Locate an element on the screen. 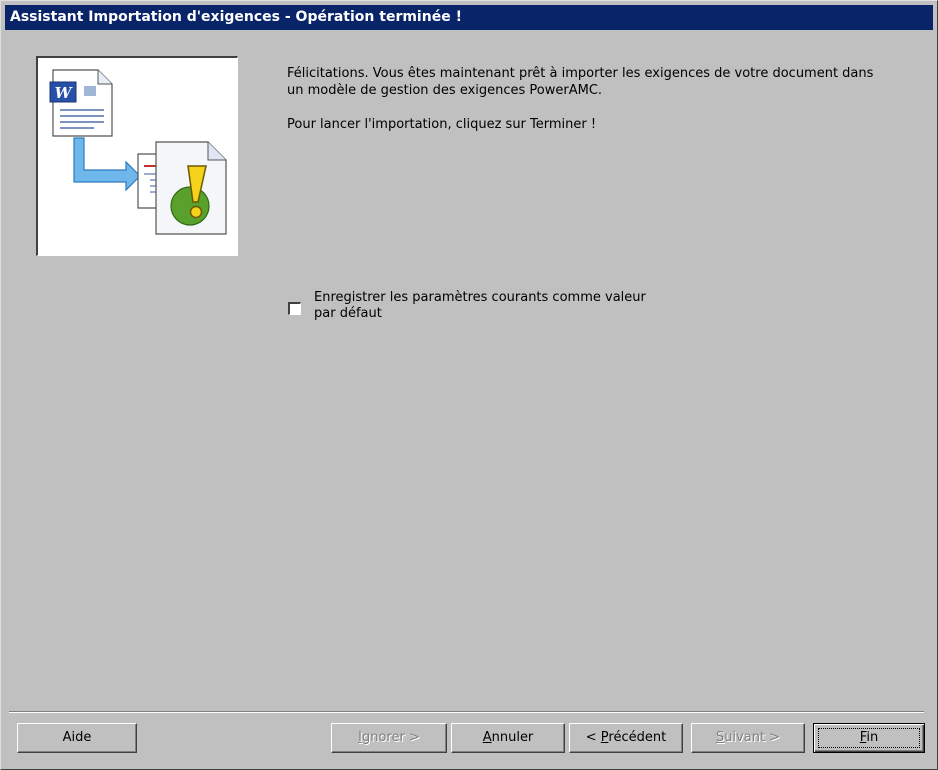 Image resolution: width=938 pixels, height=770 pixels. button-separator is located at coordinates (466, 712).